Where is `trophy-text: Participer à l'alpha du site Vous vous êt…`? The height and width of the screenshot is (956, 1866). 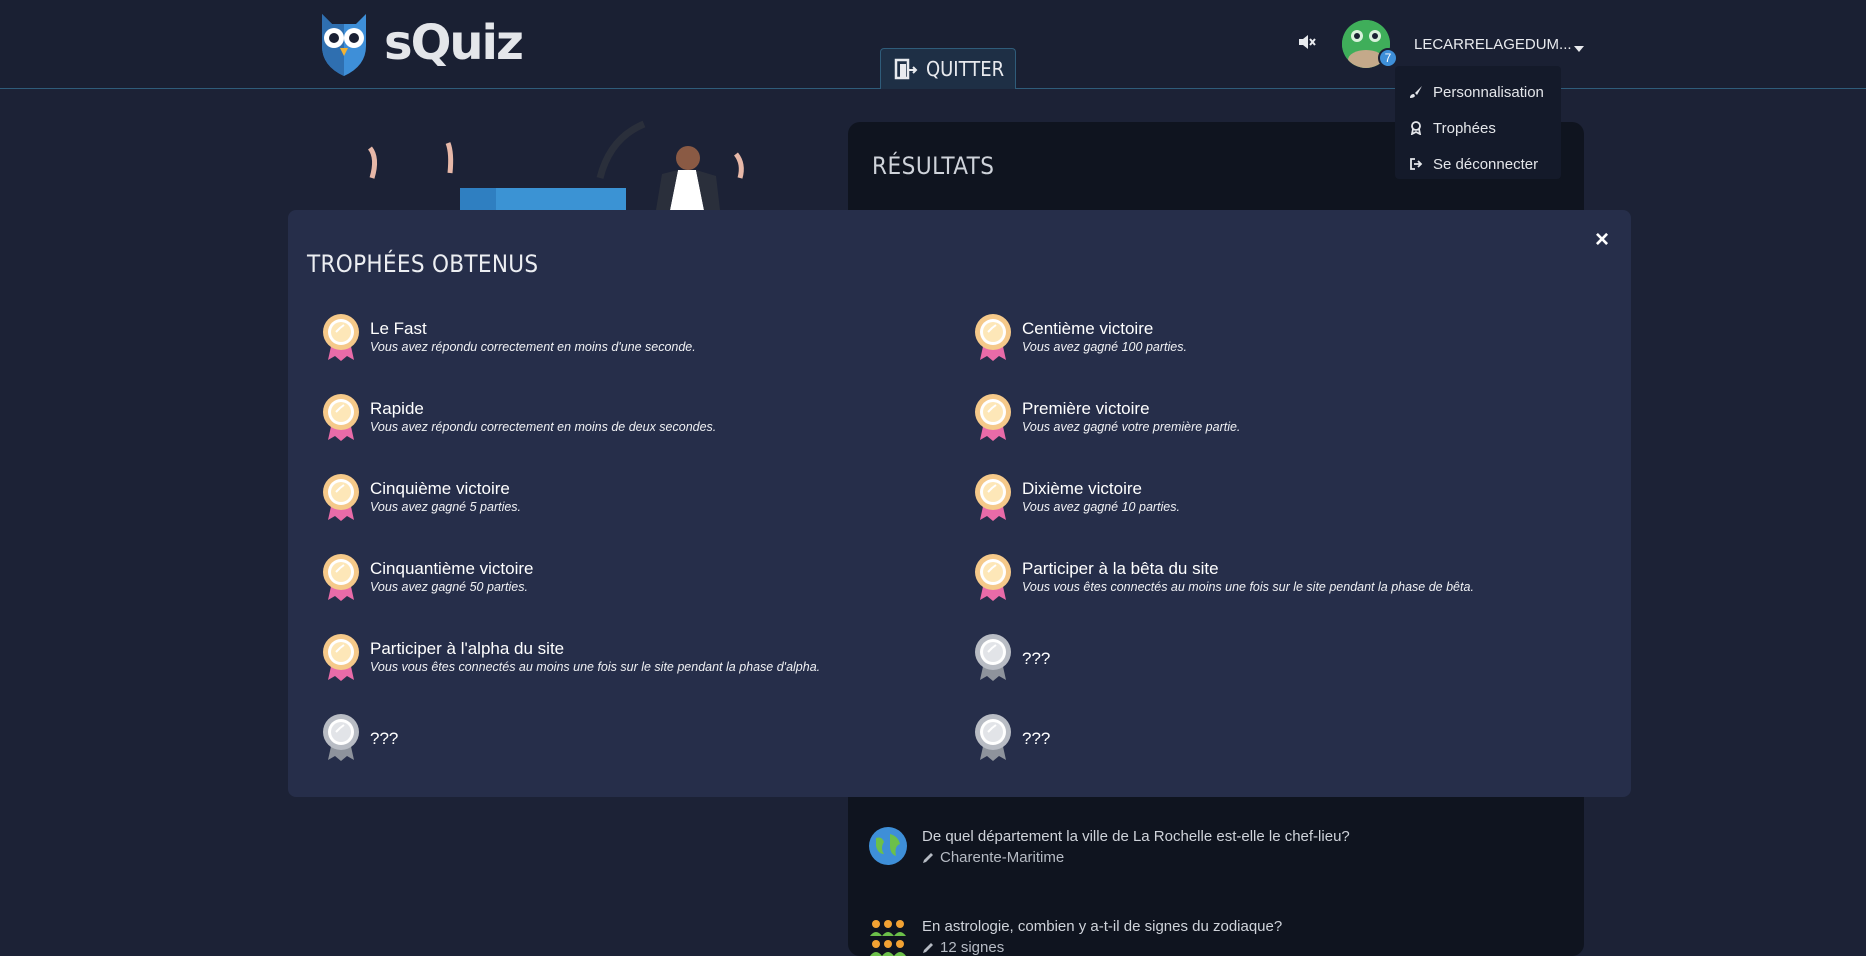 trophy-text: Participer à l'alpha du site Vous vous êt… is located at coordinates (595, 654).